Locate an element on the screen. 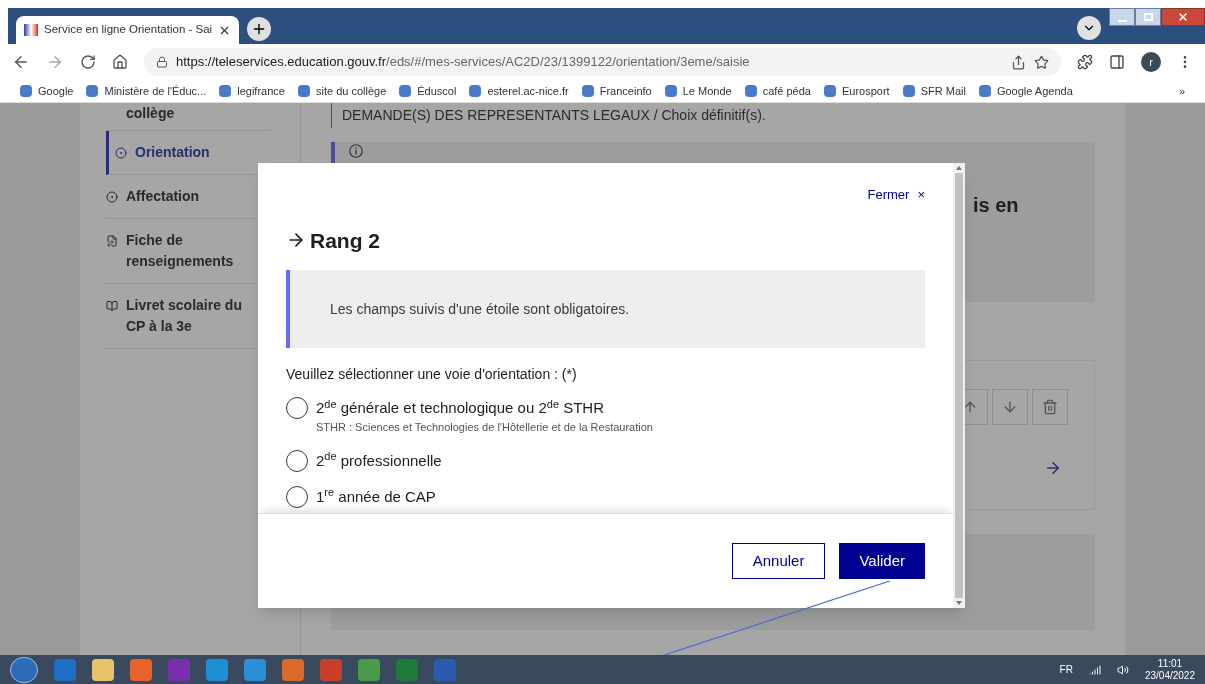 Image resolution: width=1205 pixels, height=684 pixels. clock: 11:01 23/04/2022 is located at coordinates (1169, 669).